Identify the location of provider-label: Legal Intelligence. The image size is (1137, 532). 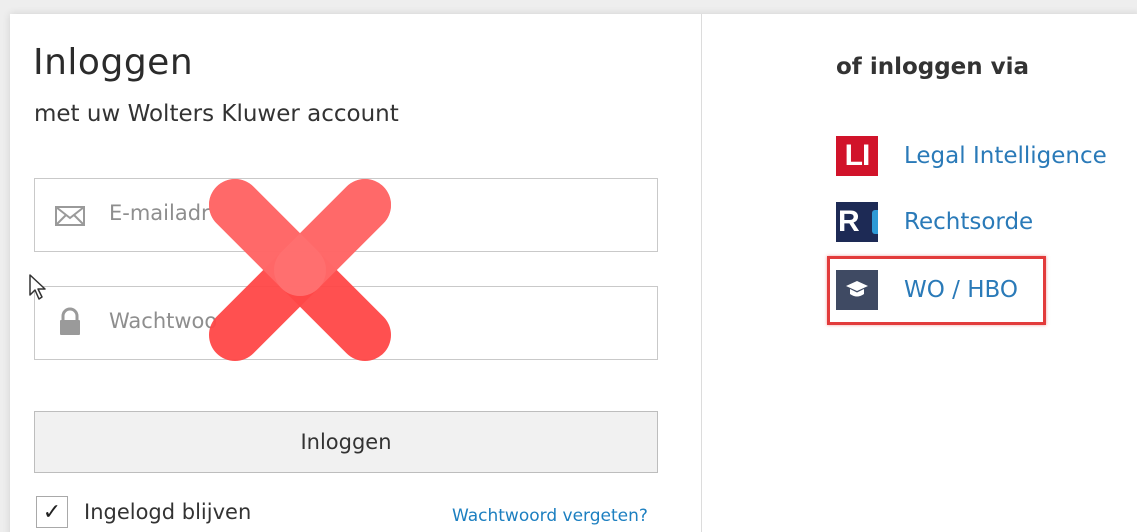
(1005, 156).